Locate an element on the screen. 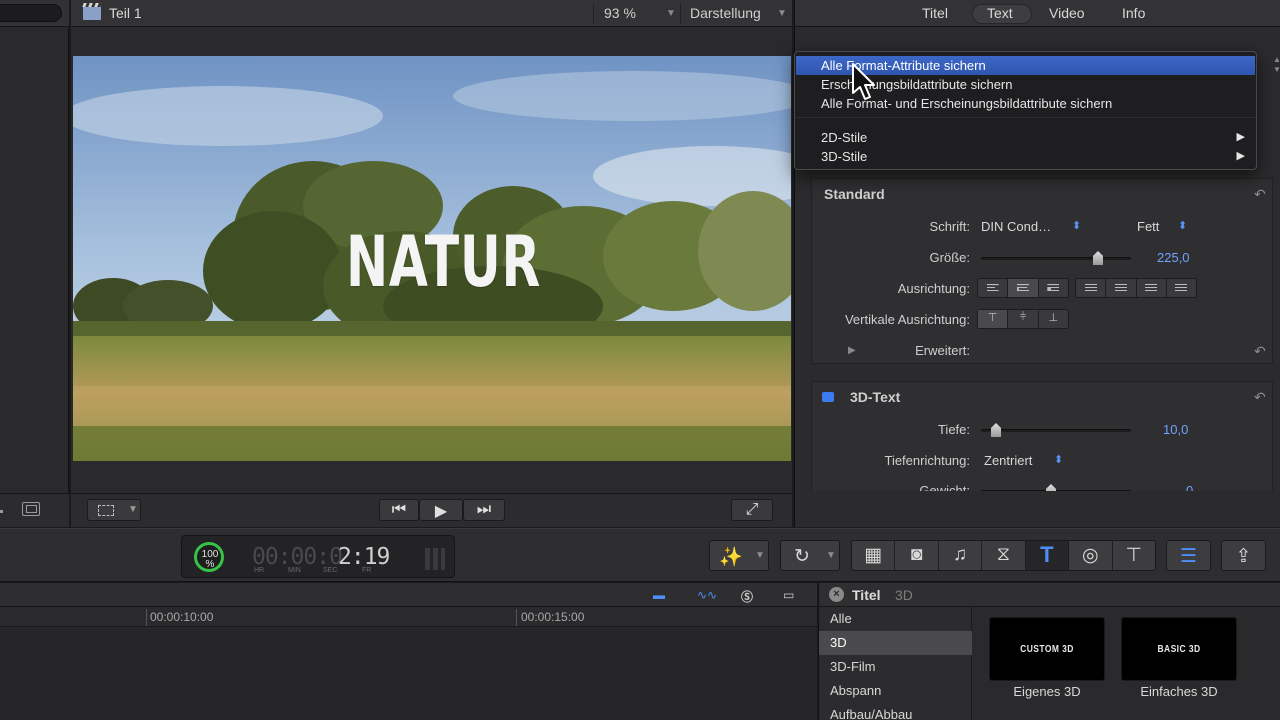 The height and width of the screenshot is (720, 1280). direction-stepper-icon: ⬍ is located at coordinates (1058, 459).